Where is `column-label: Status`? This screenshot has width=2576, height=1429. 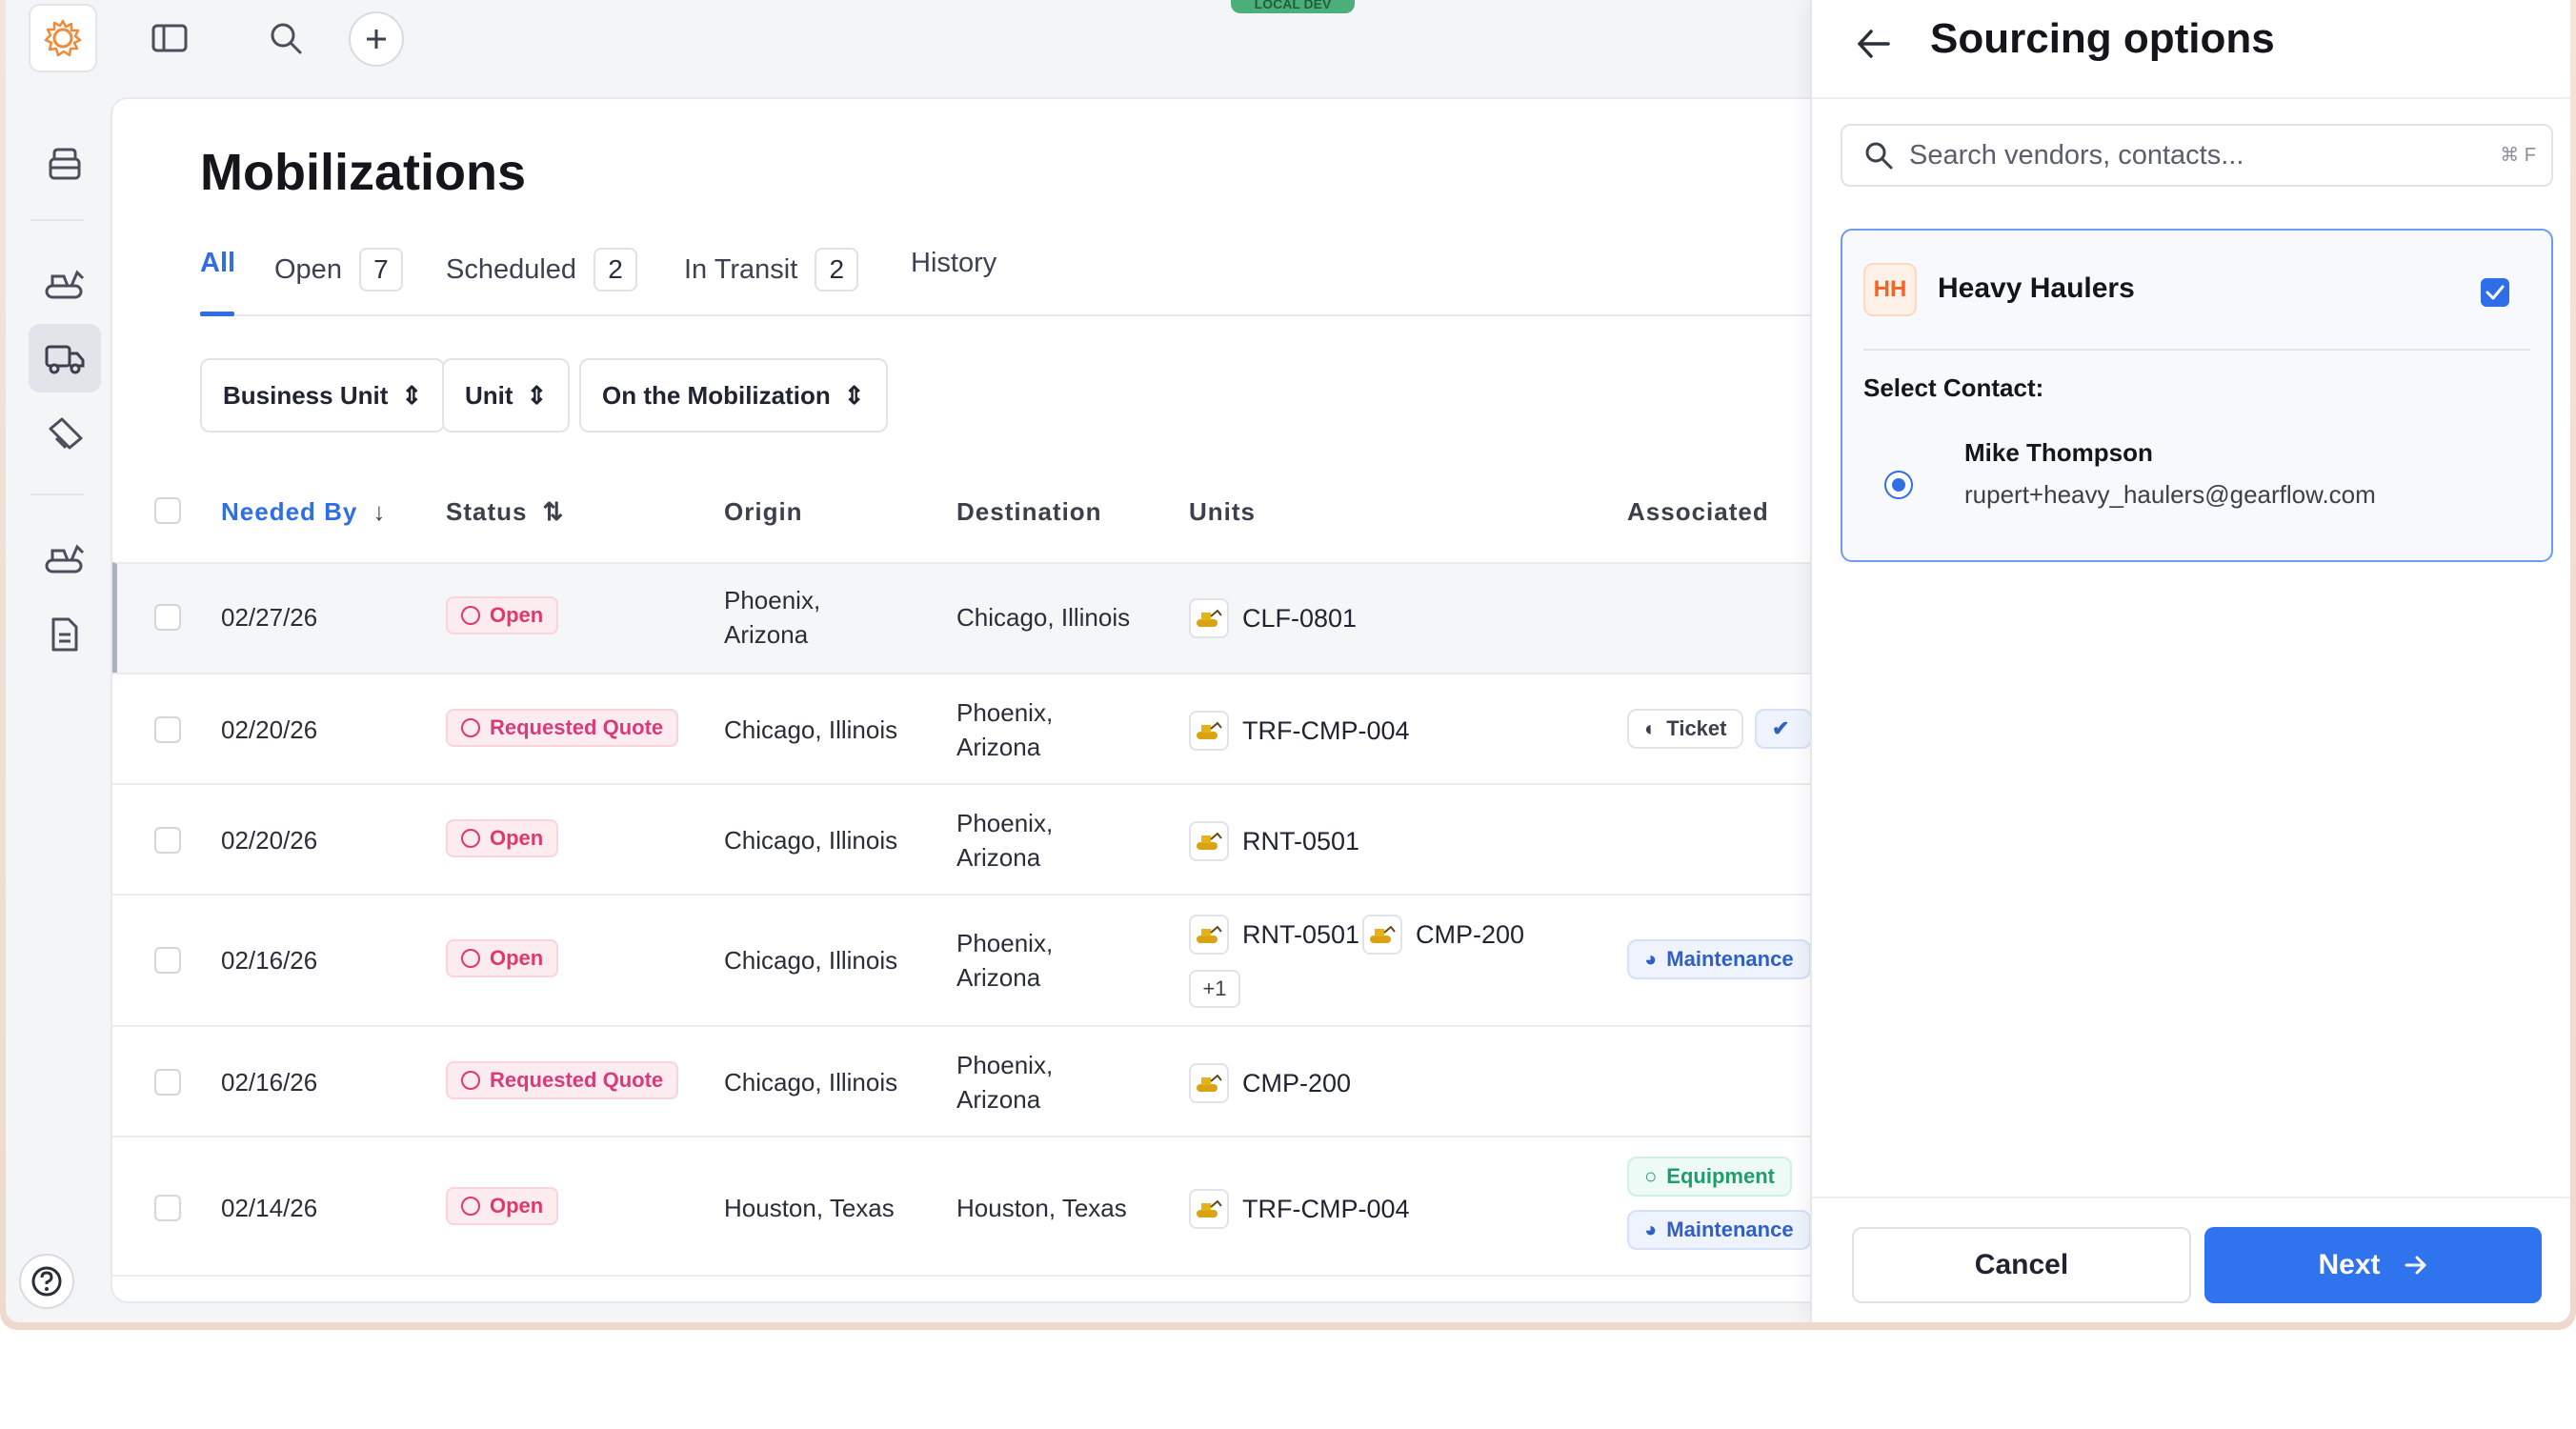 column-label: Status is located at coordinates (487, 511).